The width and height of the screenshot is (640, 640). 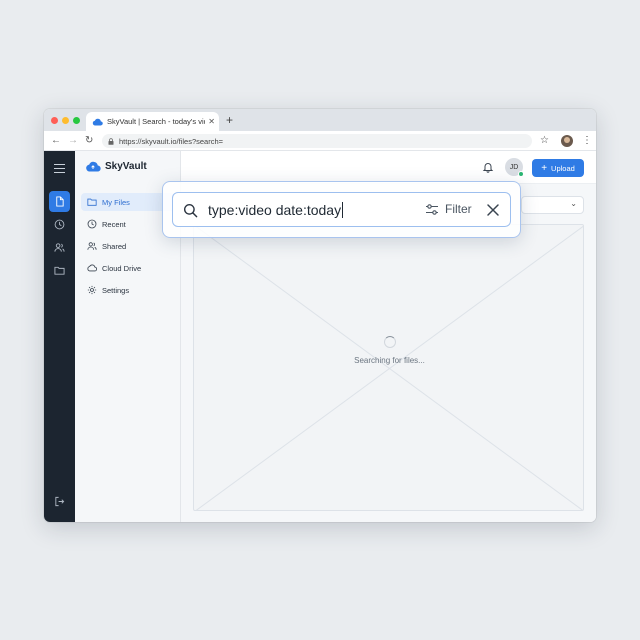 What do you see at coordinates (573, 203) in the screenshot?
I see `chevron-down-icon: ⌄` at bounding box center [573, 203].